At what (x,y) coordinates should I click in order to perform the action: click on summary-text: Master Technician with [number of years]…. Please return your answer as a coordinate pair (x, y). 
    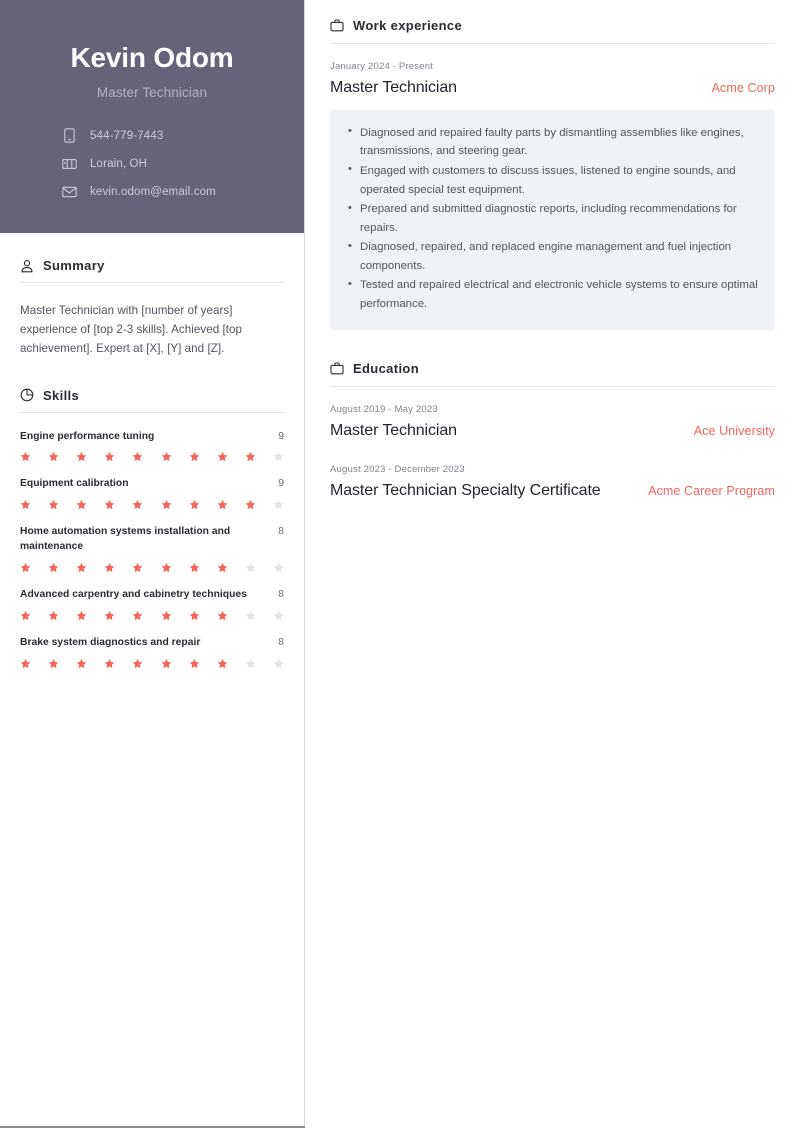
    Looking at the image, I should click on (131, 329).